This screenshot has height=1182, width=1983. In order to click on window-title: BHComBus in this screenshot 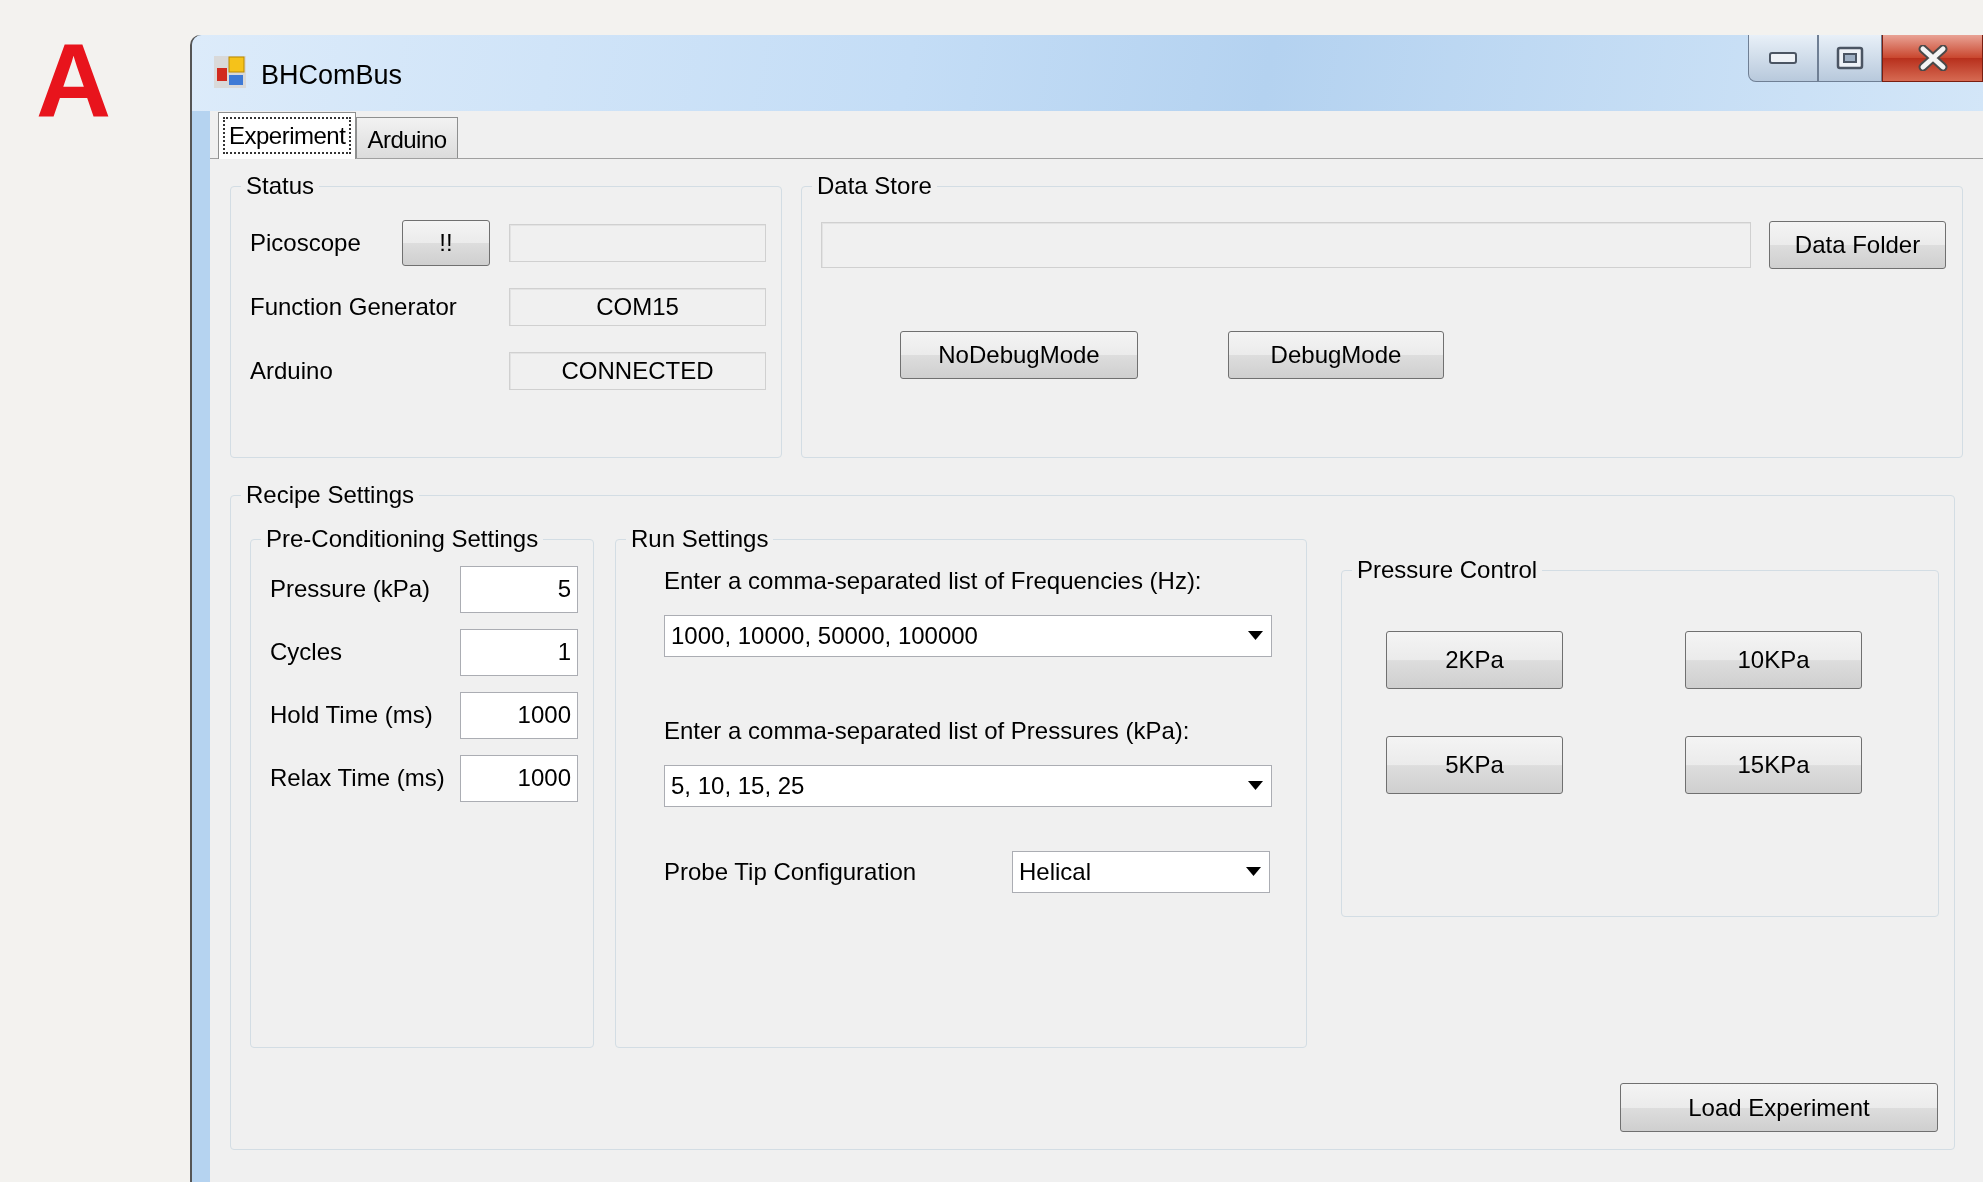, I will do `click(332, 75)`.